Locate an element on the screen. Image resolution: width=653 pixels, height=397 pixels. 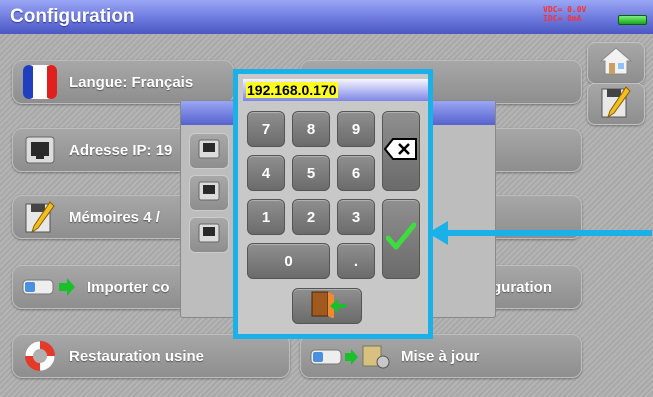
key-6: 6 is located at coordinates (356, 173).